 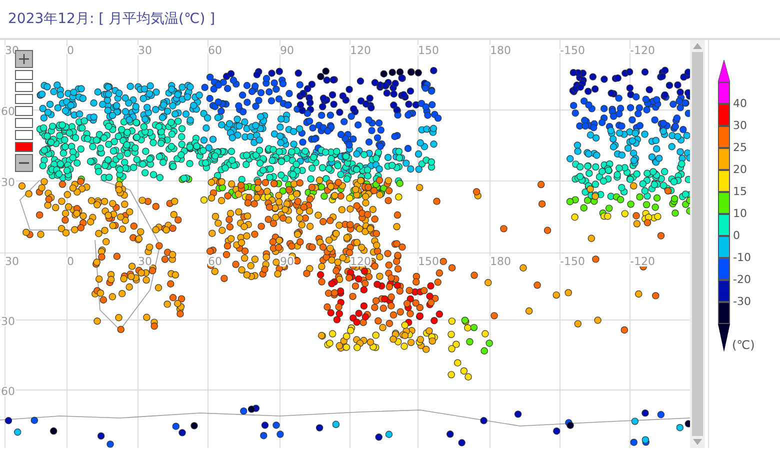 I want to click on longitude-label: 90, so click(x=287, y=50).